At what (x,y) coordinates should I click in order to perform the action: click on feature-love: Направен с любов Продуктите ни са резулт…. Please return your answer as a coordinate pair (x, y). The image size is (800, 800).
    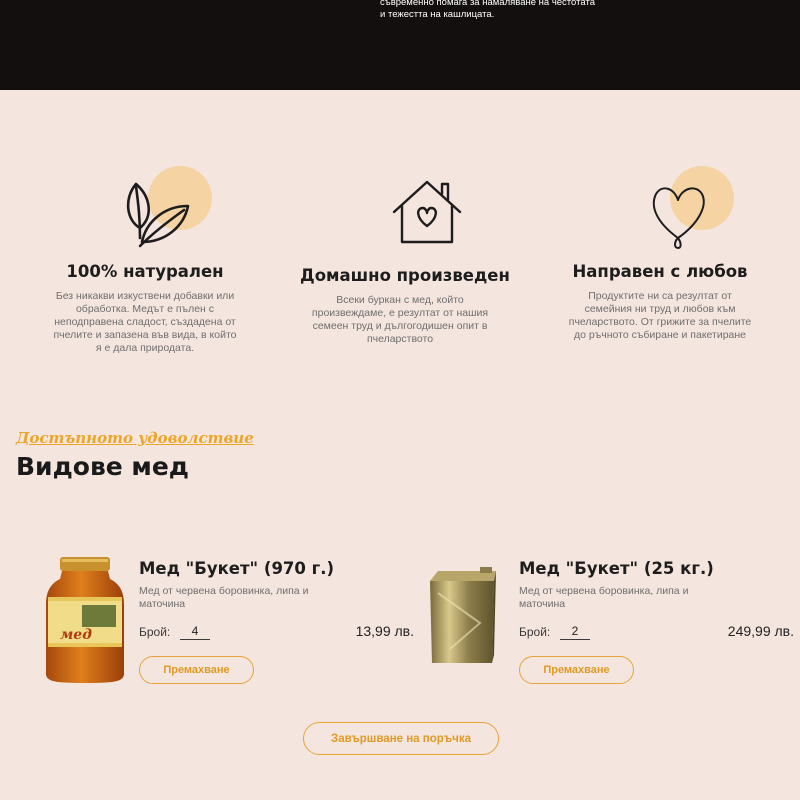
    Looking at the image, I should click on (660, 250).